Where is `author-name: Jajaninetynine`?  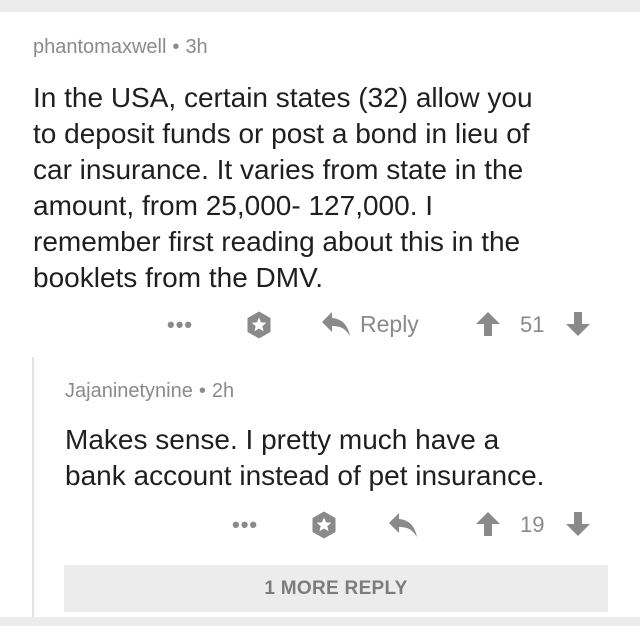 author-name: Jajaninetynine is located at coordinates (129, 391).